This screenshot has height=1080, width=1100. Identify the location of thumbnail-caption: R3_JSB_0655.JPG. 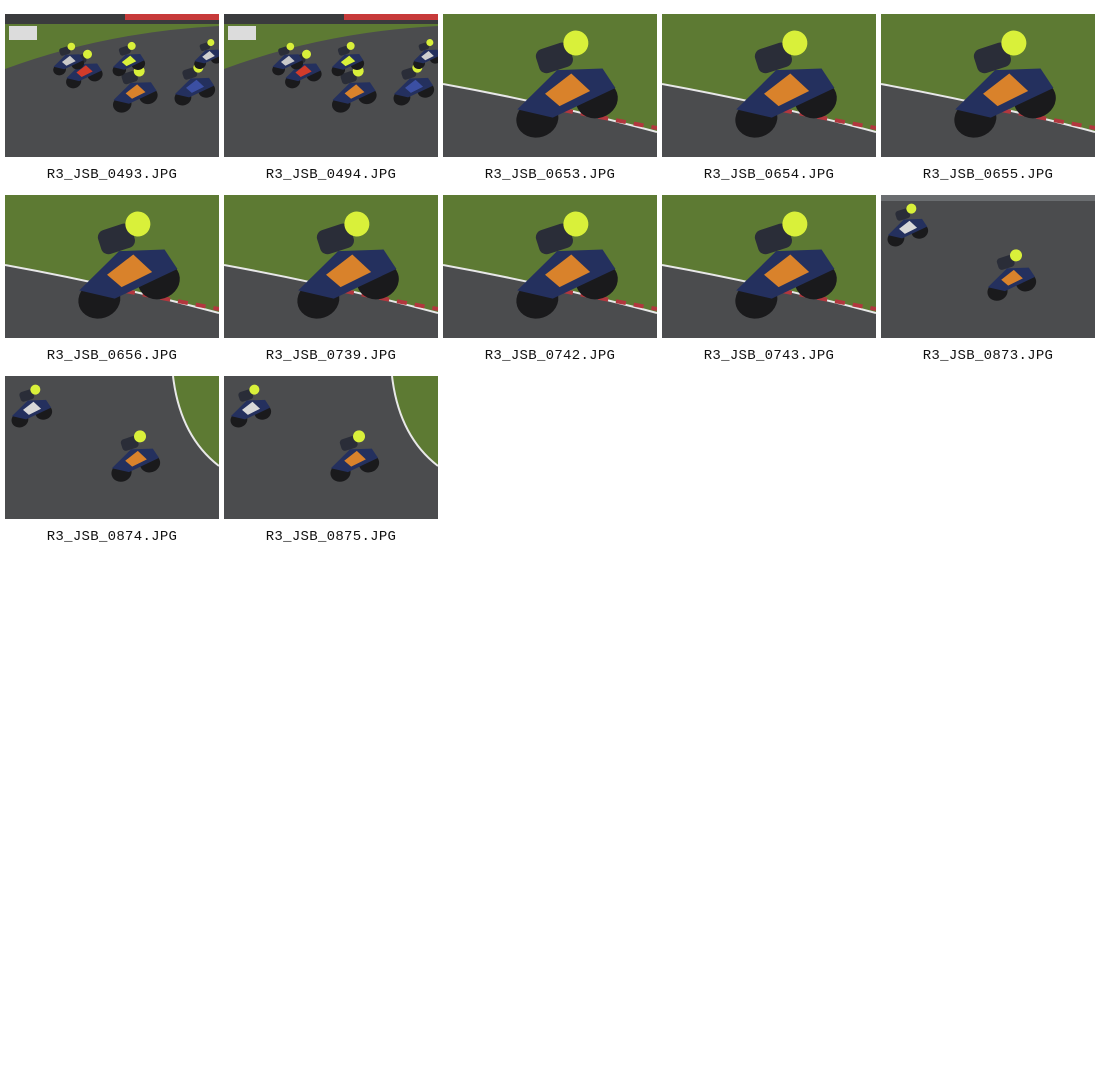
(988, 175).